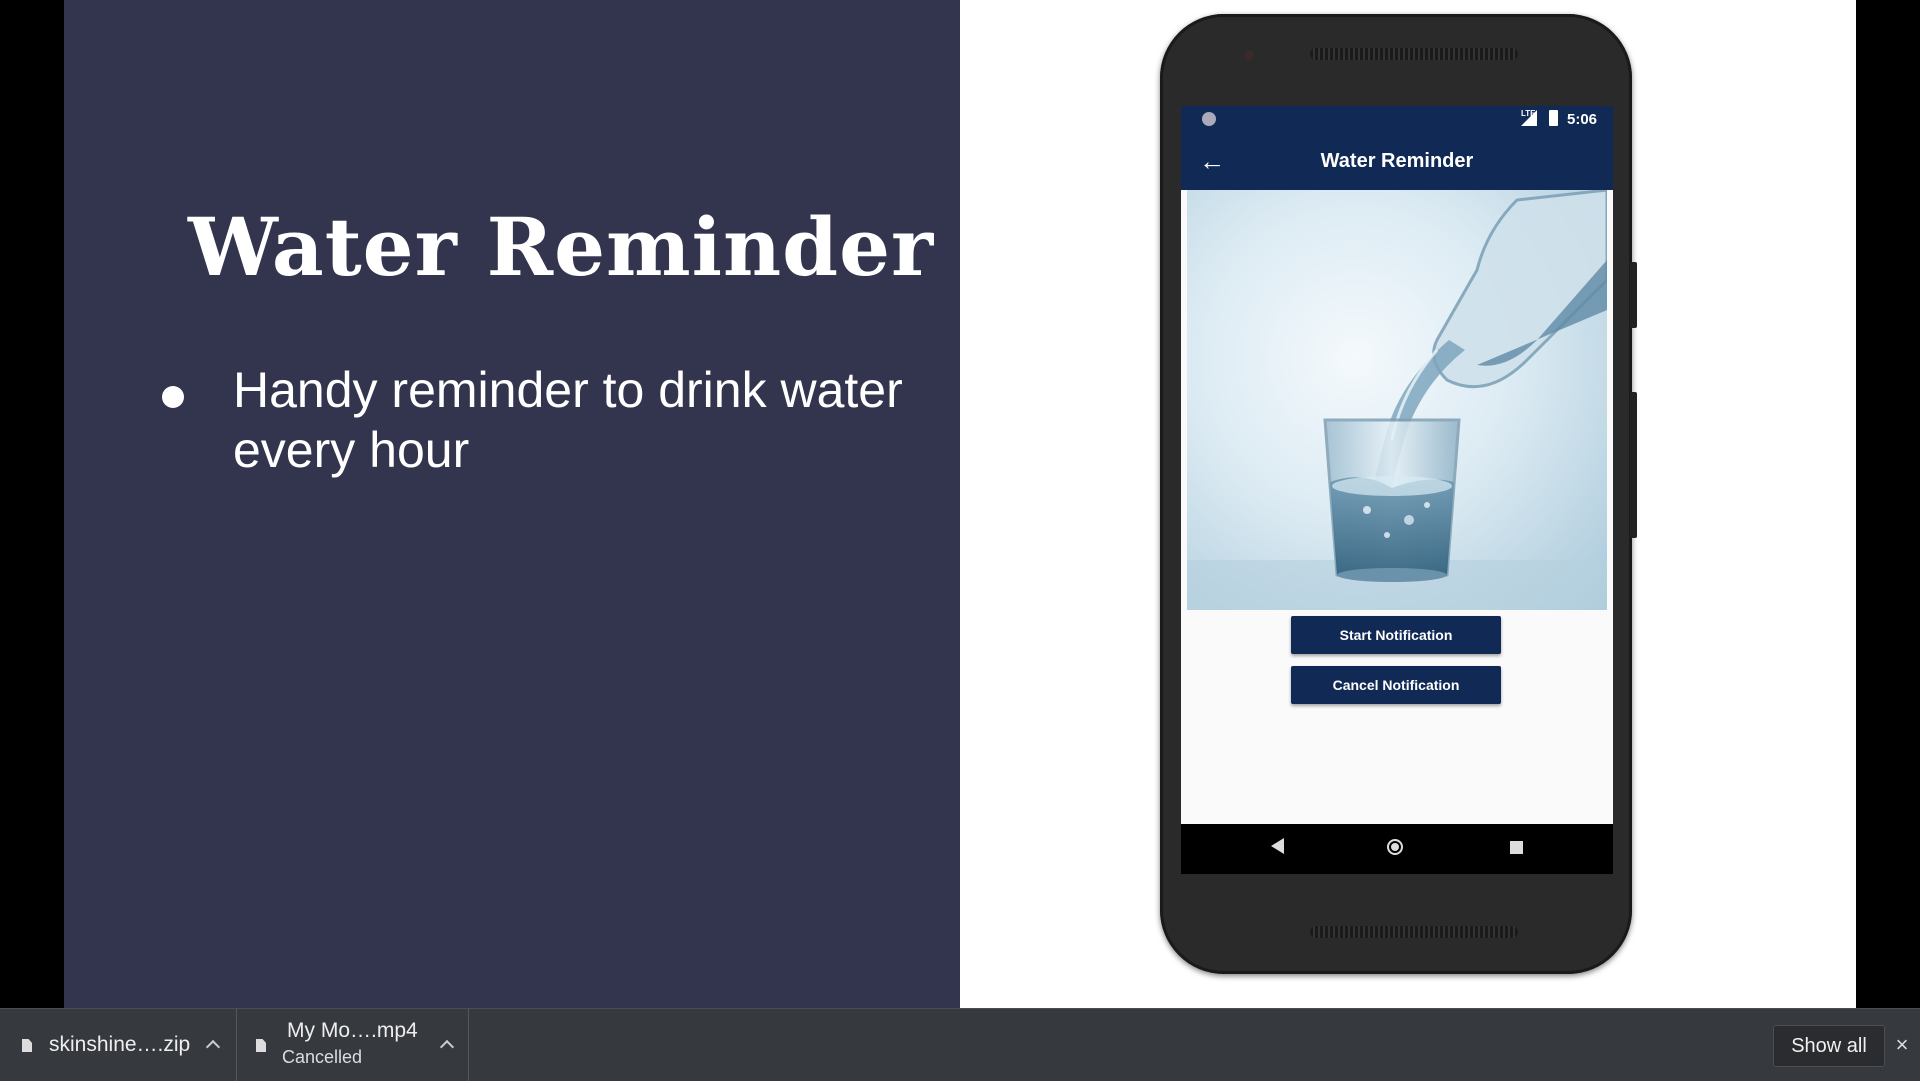 The width and height of the screenshot is (1920, 1081). What do you see at coordinates (352, 1030) in the screenshot?
I see `download-filename: My Mo….mp4` at bounding box center [352, 1030].